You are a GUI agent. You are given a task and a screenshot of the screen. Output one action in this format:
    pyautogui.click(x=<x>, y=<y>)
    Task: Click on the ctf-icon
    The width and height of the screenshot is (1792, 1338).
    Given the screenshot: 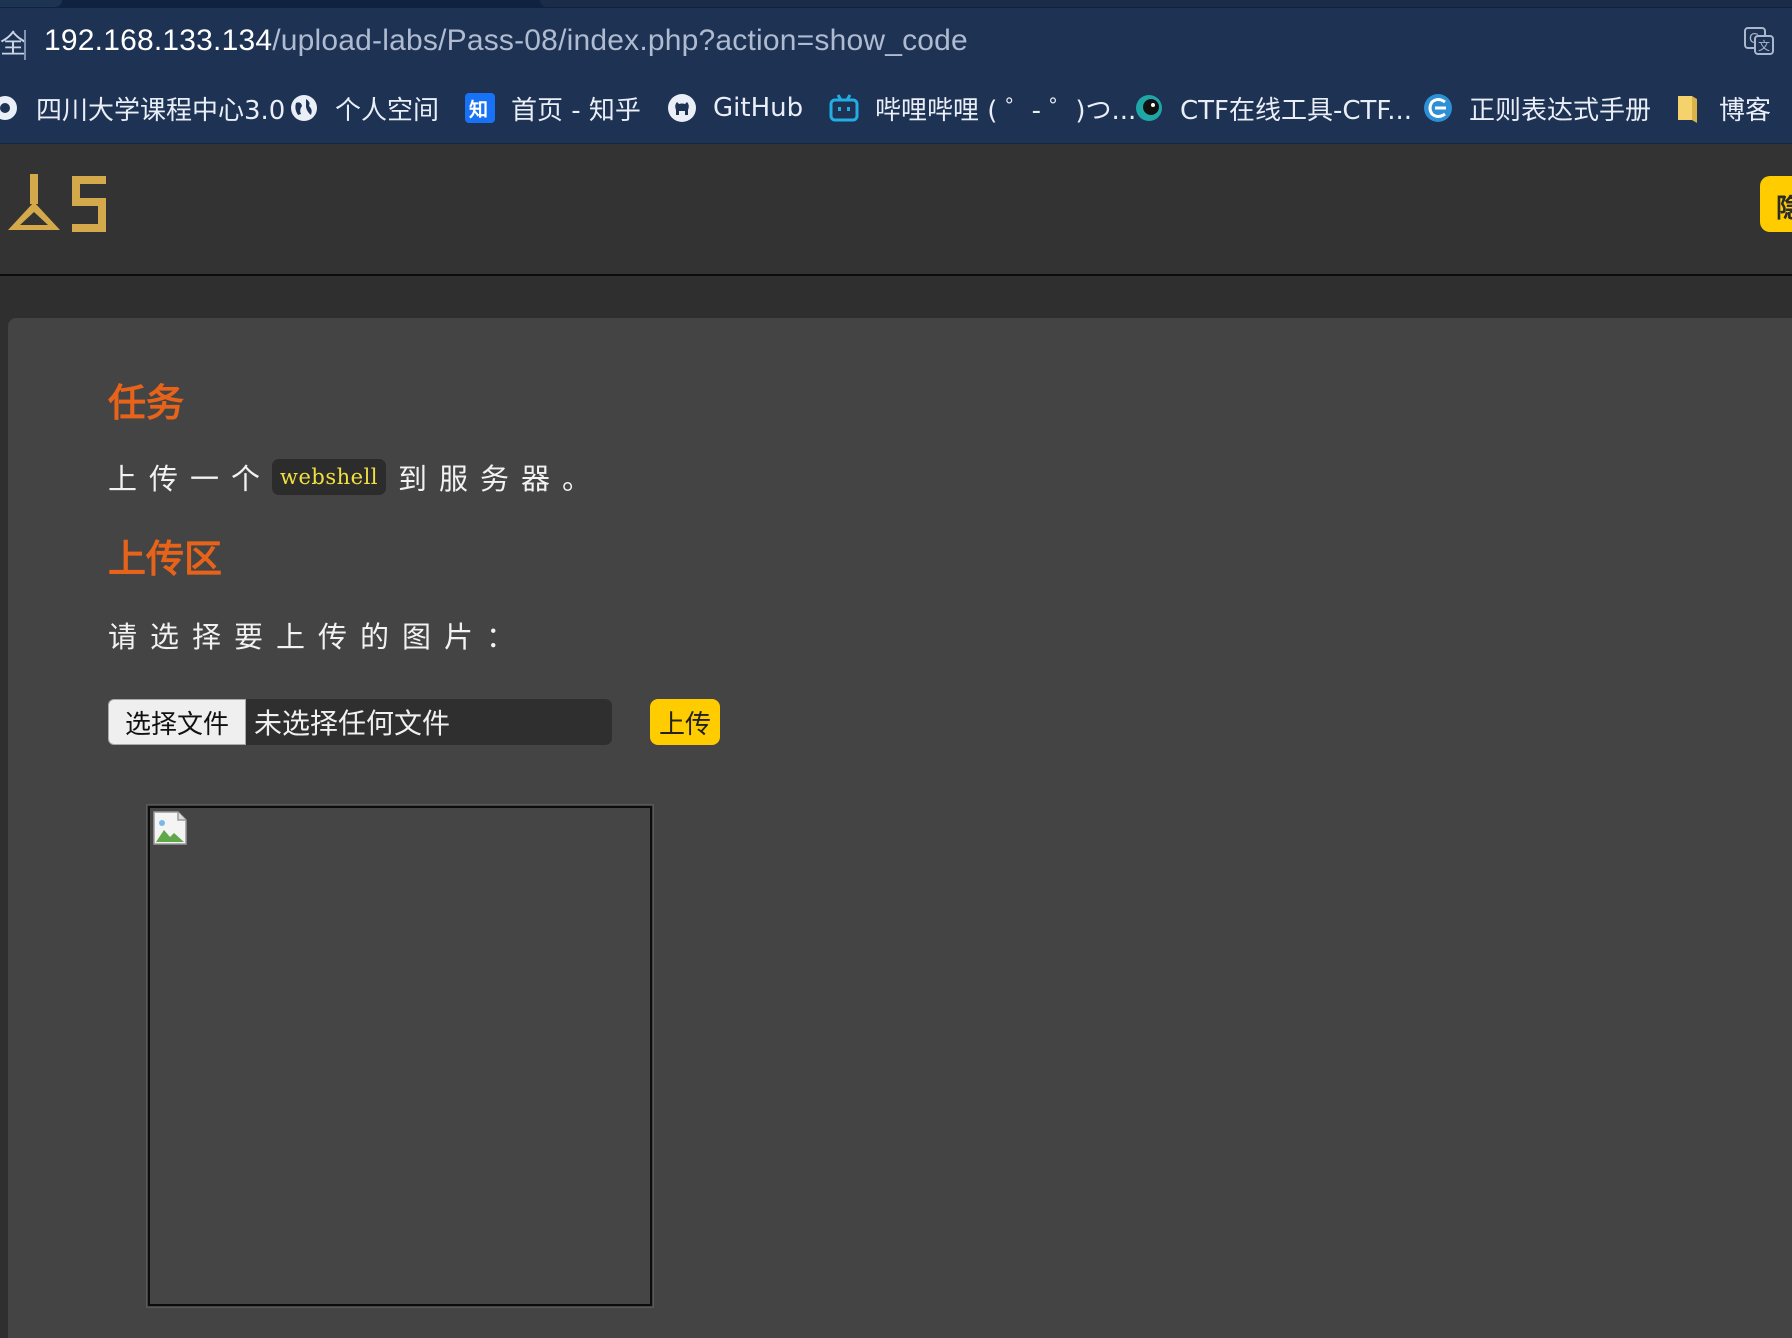 What is the action you would take?
    pyautogui.click(x=1149, y=108)
    